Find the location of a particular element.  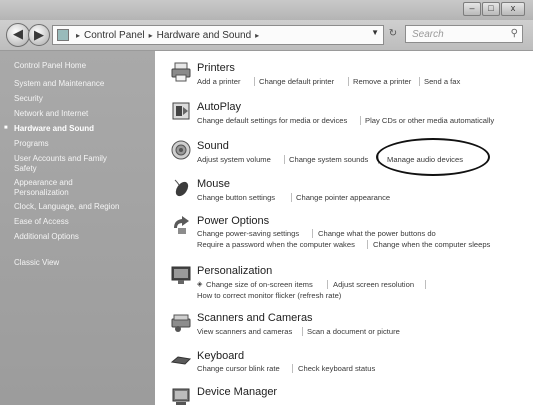

personalization-title: Personalization is located at coordinates (234, 271).